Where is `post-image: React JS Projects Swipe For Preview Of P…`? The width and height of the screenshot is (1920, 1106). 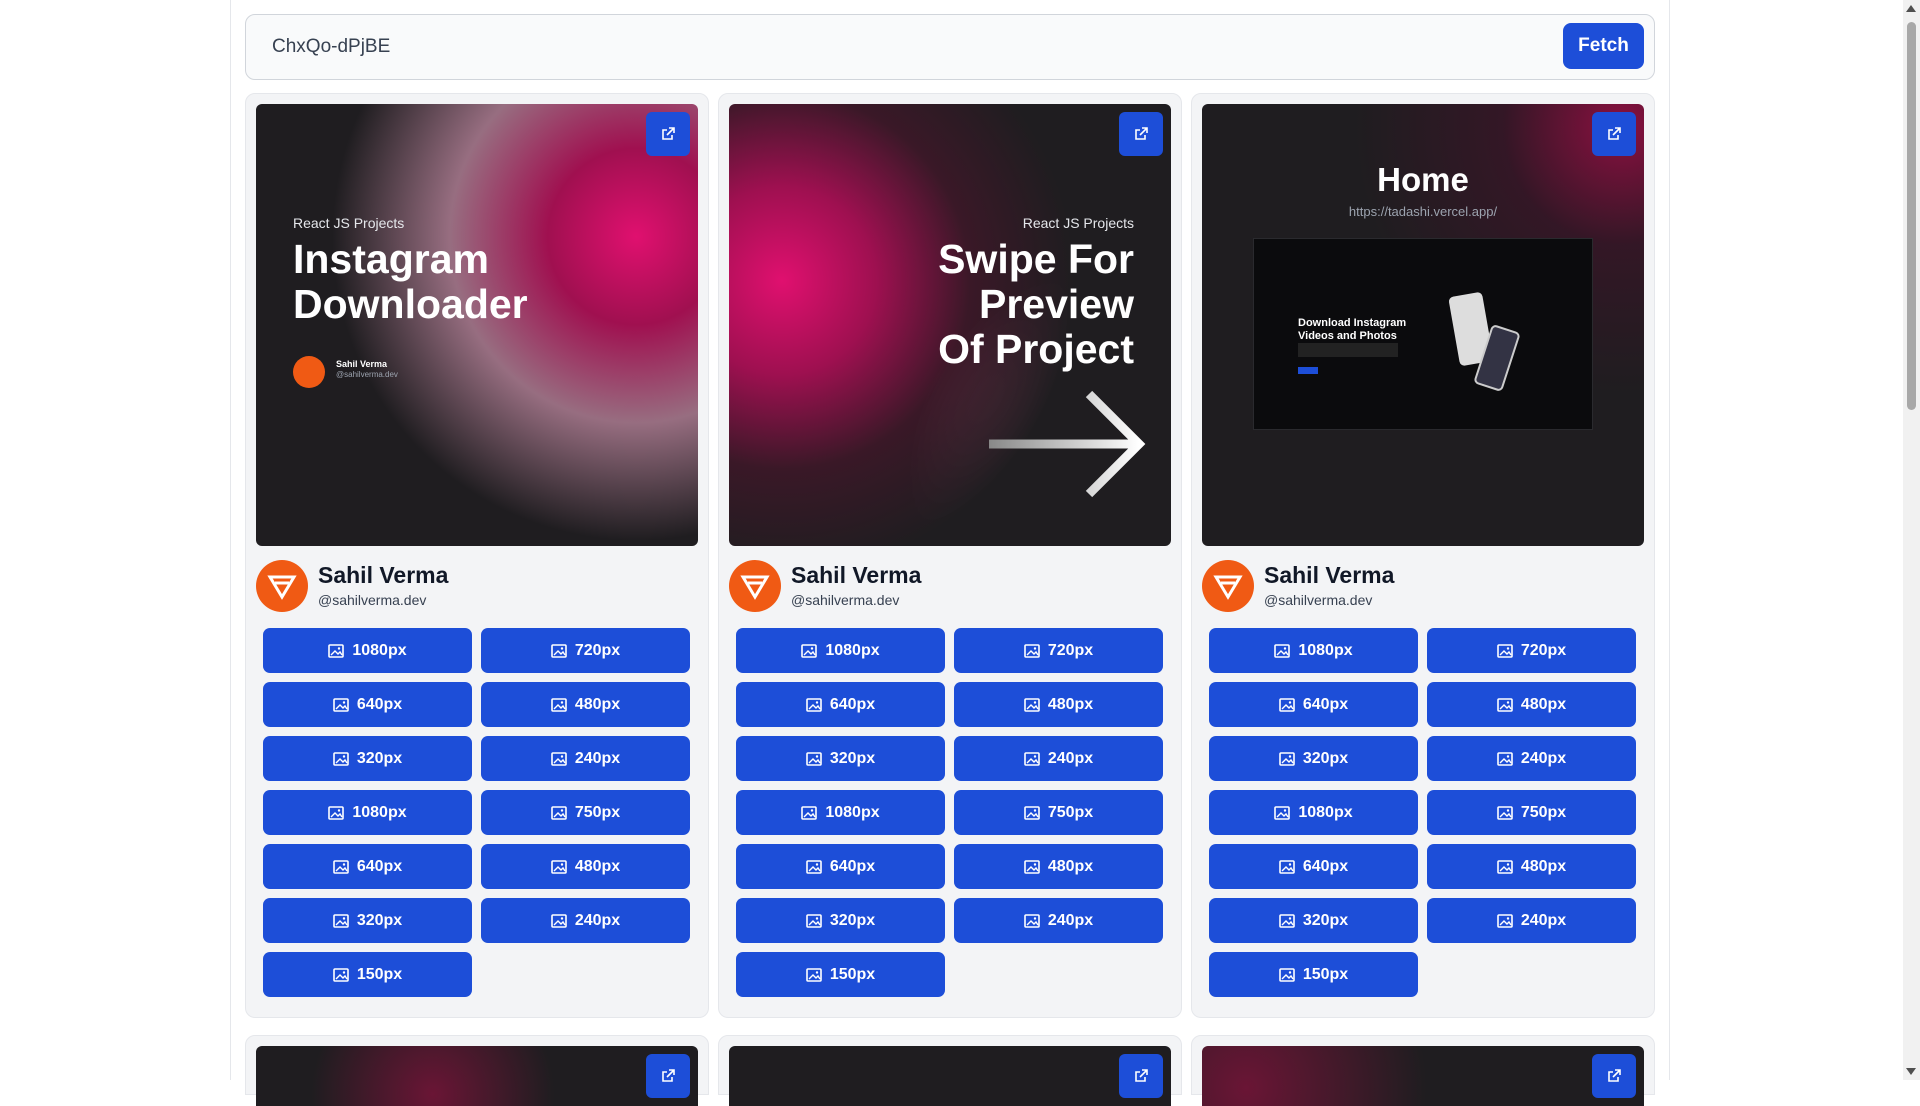 post-image: React JS Projects Swipe For Preview Of P… is located at coordinates (950, 325).